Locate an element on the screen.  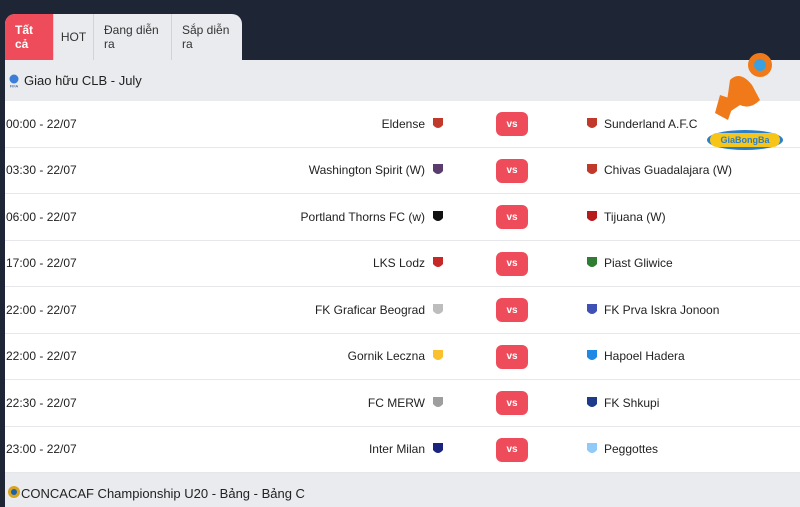
tab-live: Đang diễn ra is located at coordinates (133, 37).